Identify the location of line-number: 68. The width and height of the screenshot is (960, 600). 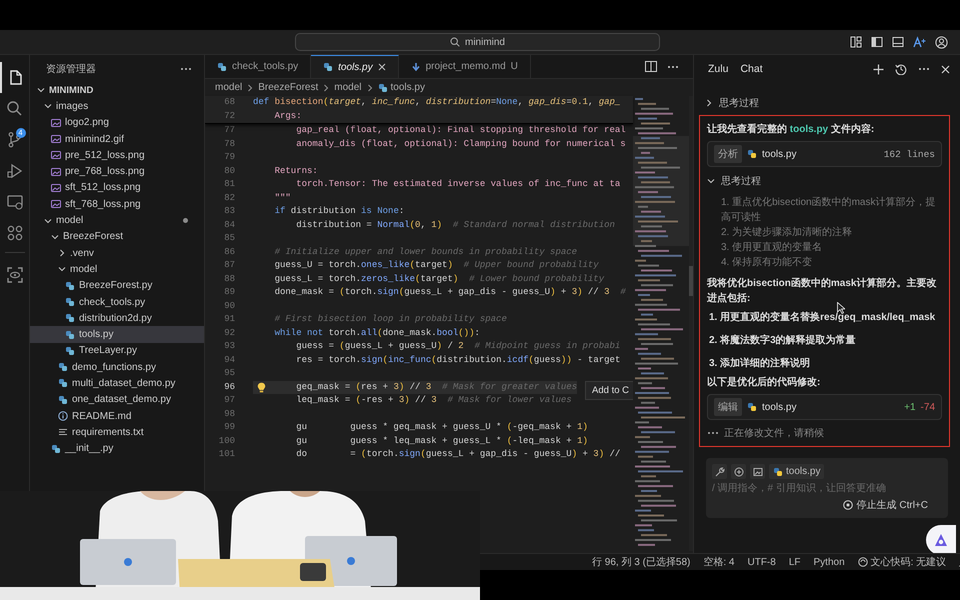
(229, 102).